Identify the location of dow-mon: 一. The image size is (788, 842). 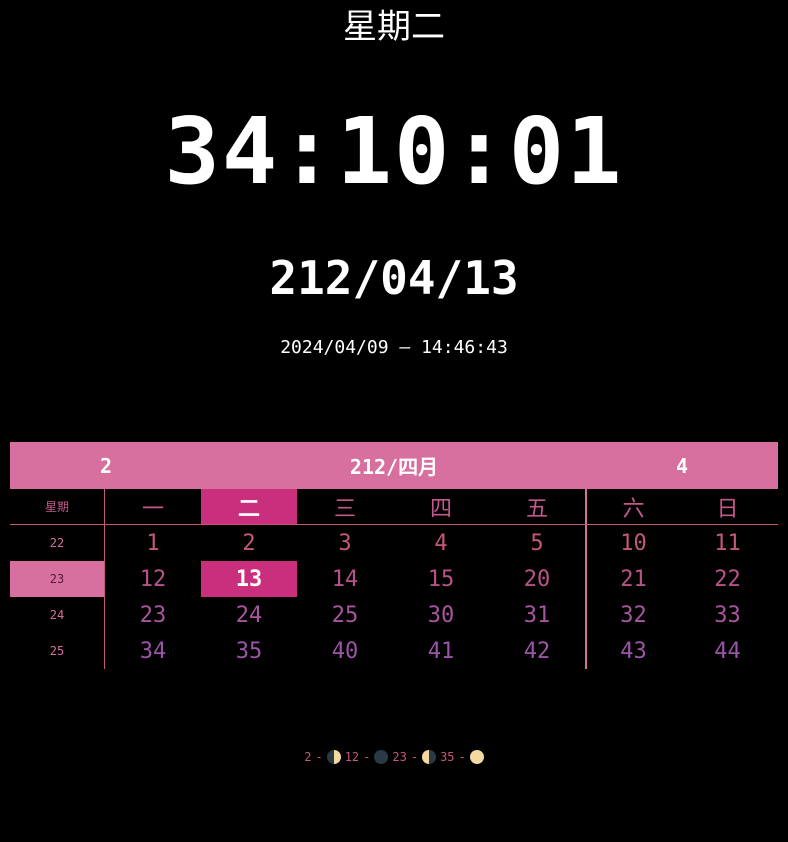
(152, 509).